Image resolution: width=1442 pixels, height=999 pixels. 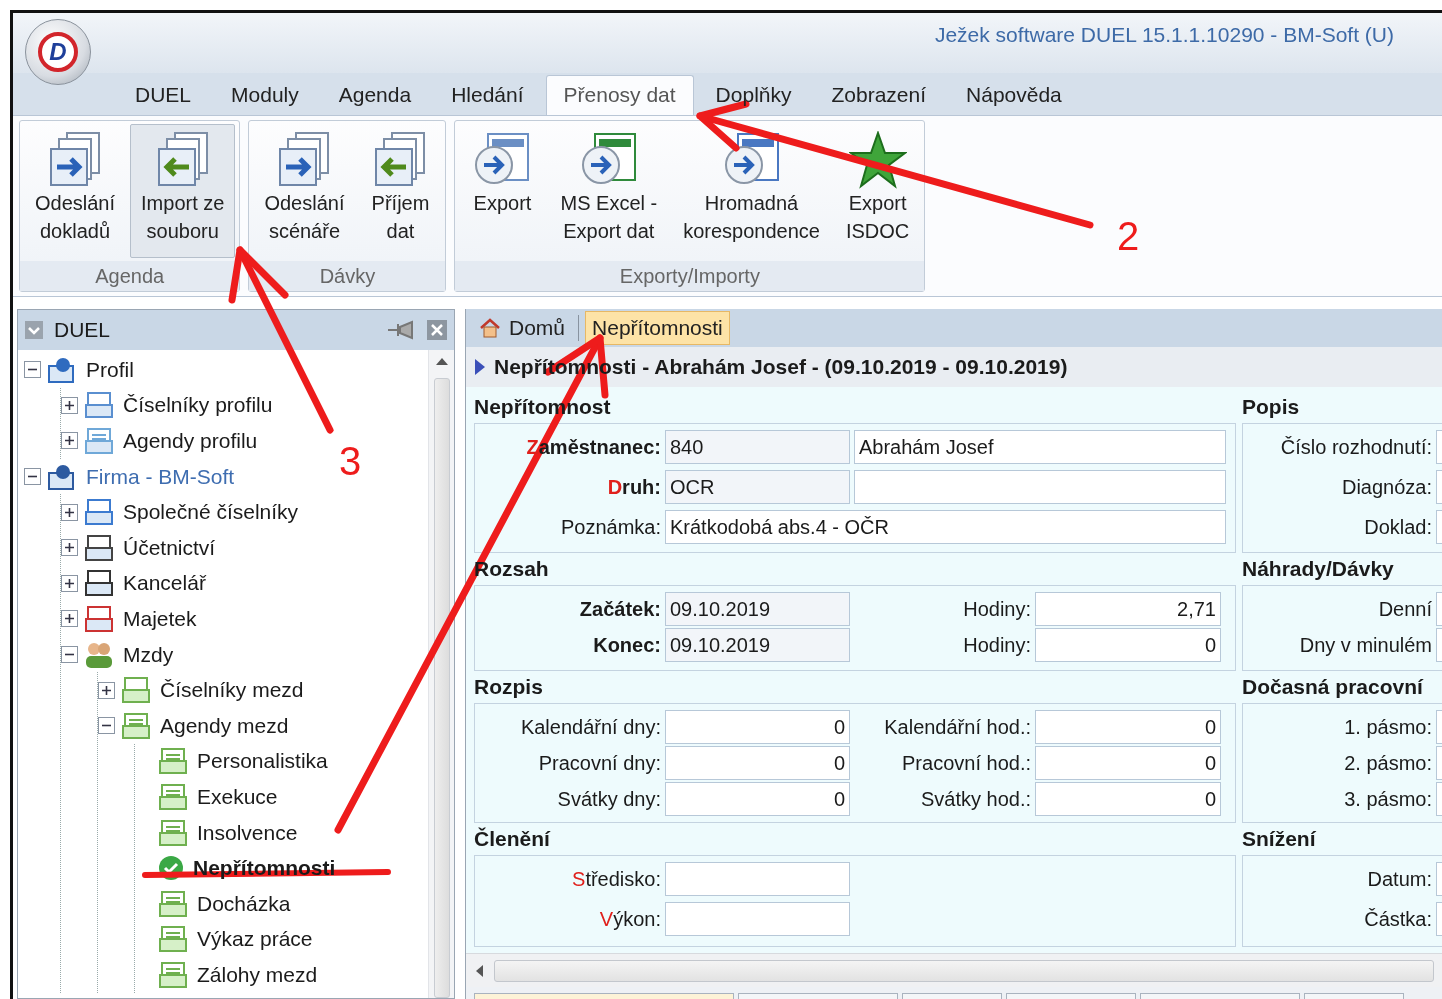 What do you see at coordinates (198, 405) in the screenshot?
I see `tree-item: Číselníky profilu` at bounding box center [198, 405].